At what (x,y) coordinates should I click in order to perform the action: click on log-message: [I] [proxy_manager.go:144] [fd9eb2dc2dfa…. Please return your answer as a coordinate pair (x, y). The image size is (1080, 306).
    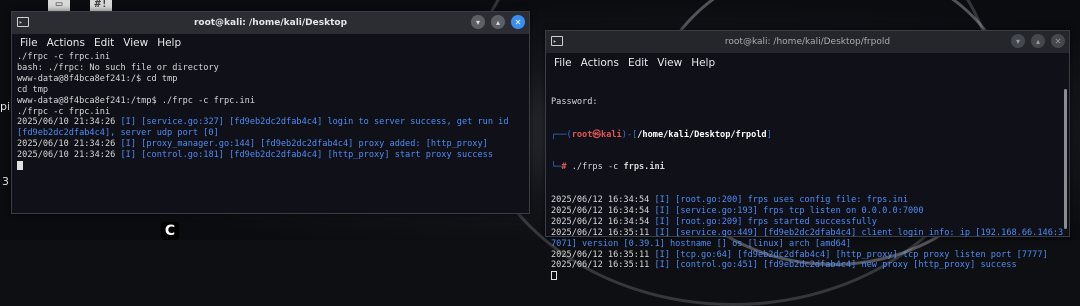
    Looking at the image, I should click on (304, 144).